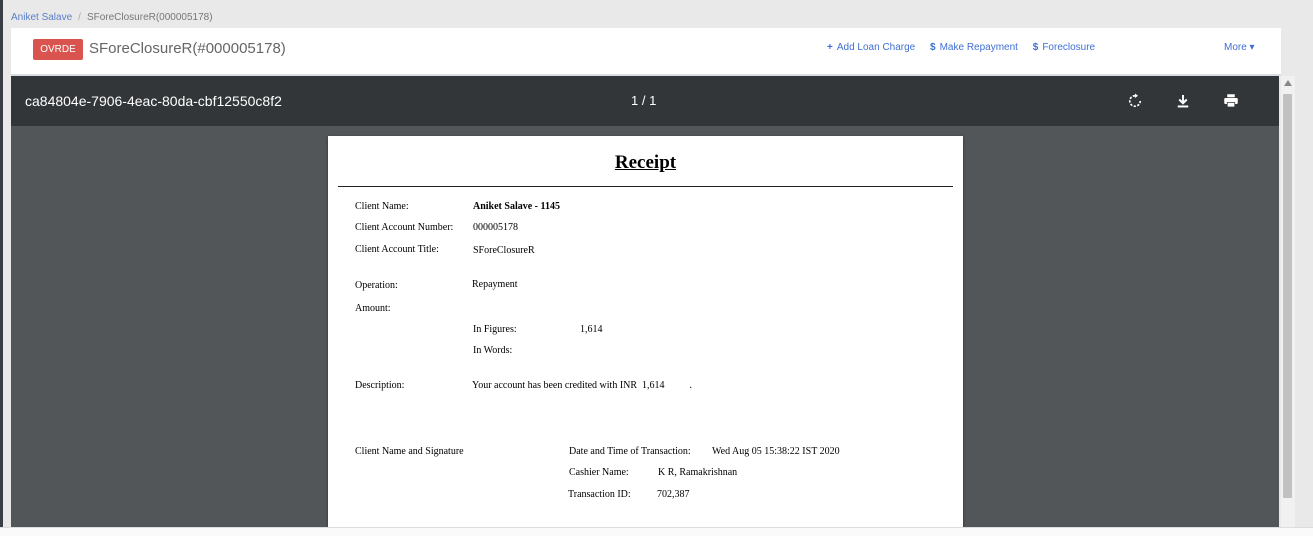  What do you see at coordinates (591, 329) in the screenshot?
I see `in-figures-value: 1,614` at bounding box center [591, 329].